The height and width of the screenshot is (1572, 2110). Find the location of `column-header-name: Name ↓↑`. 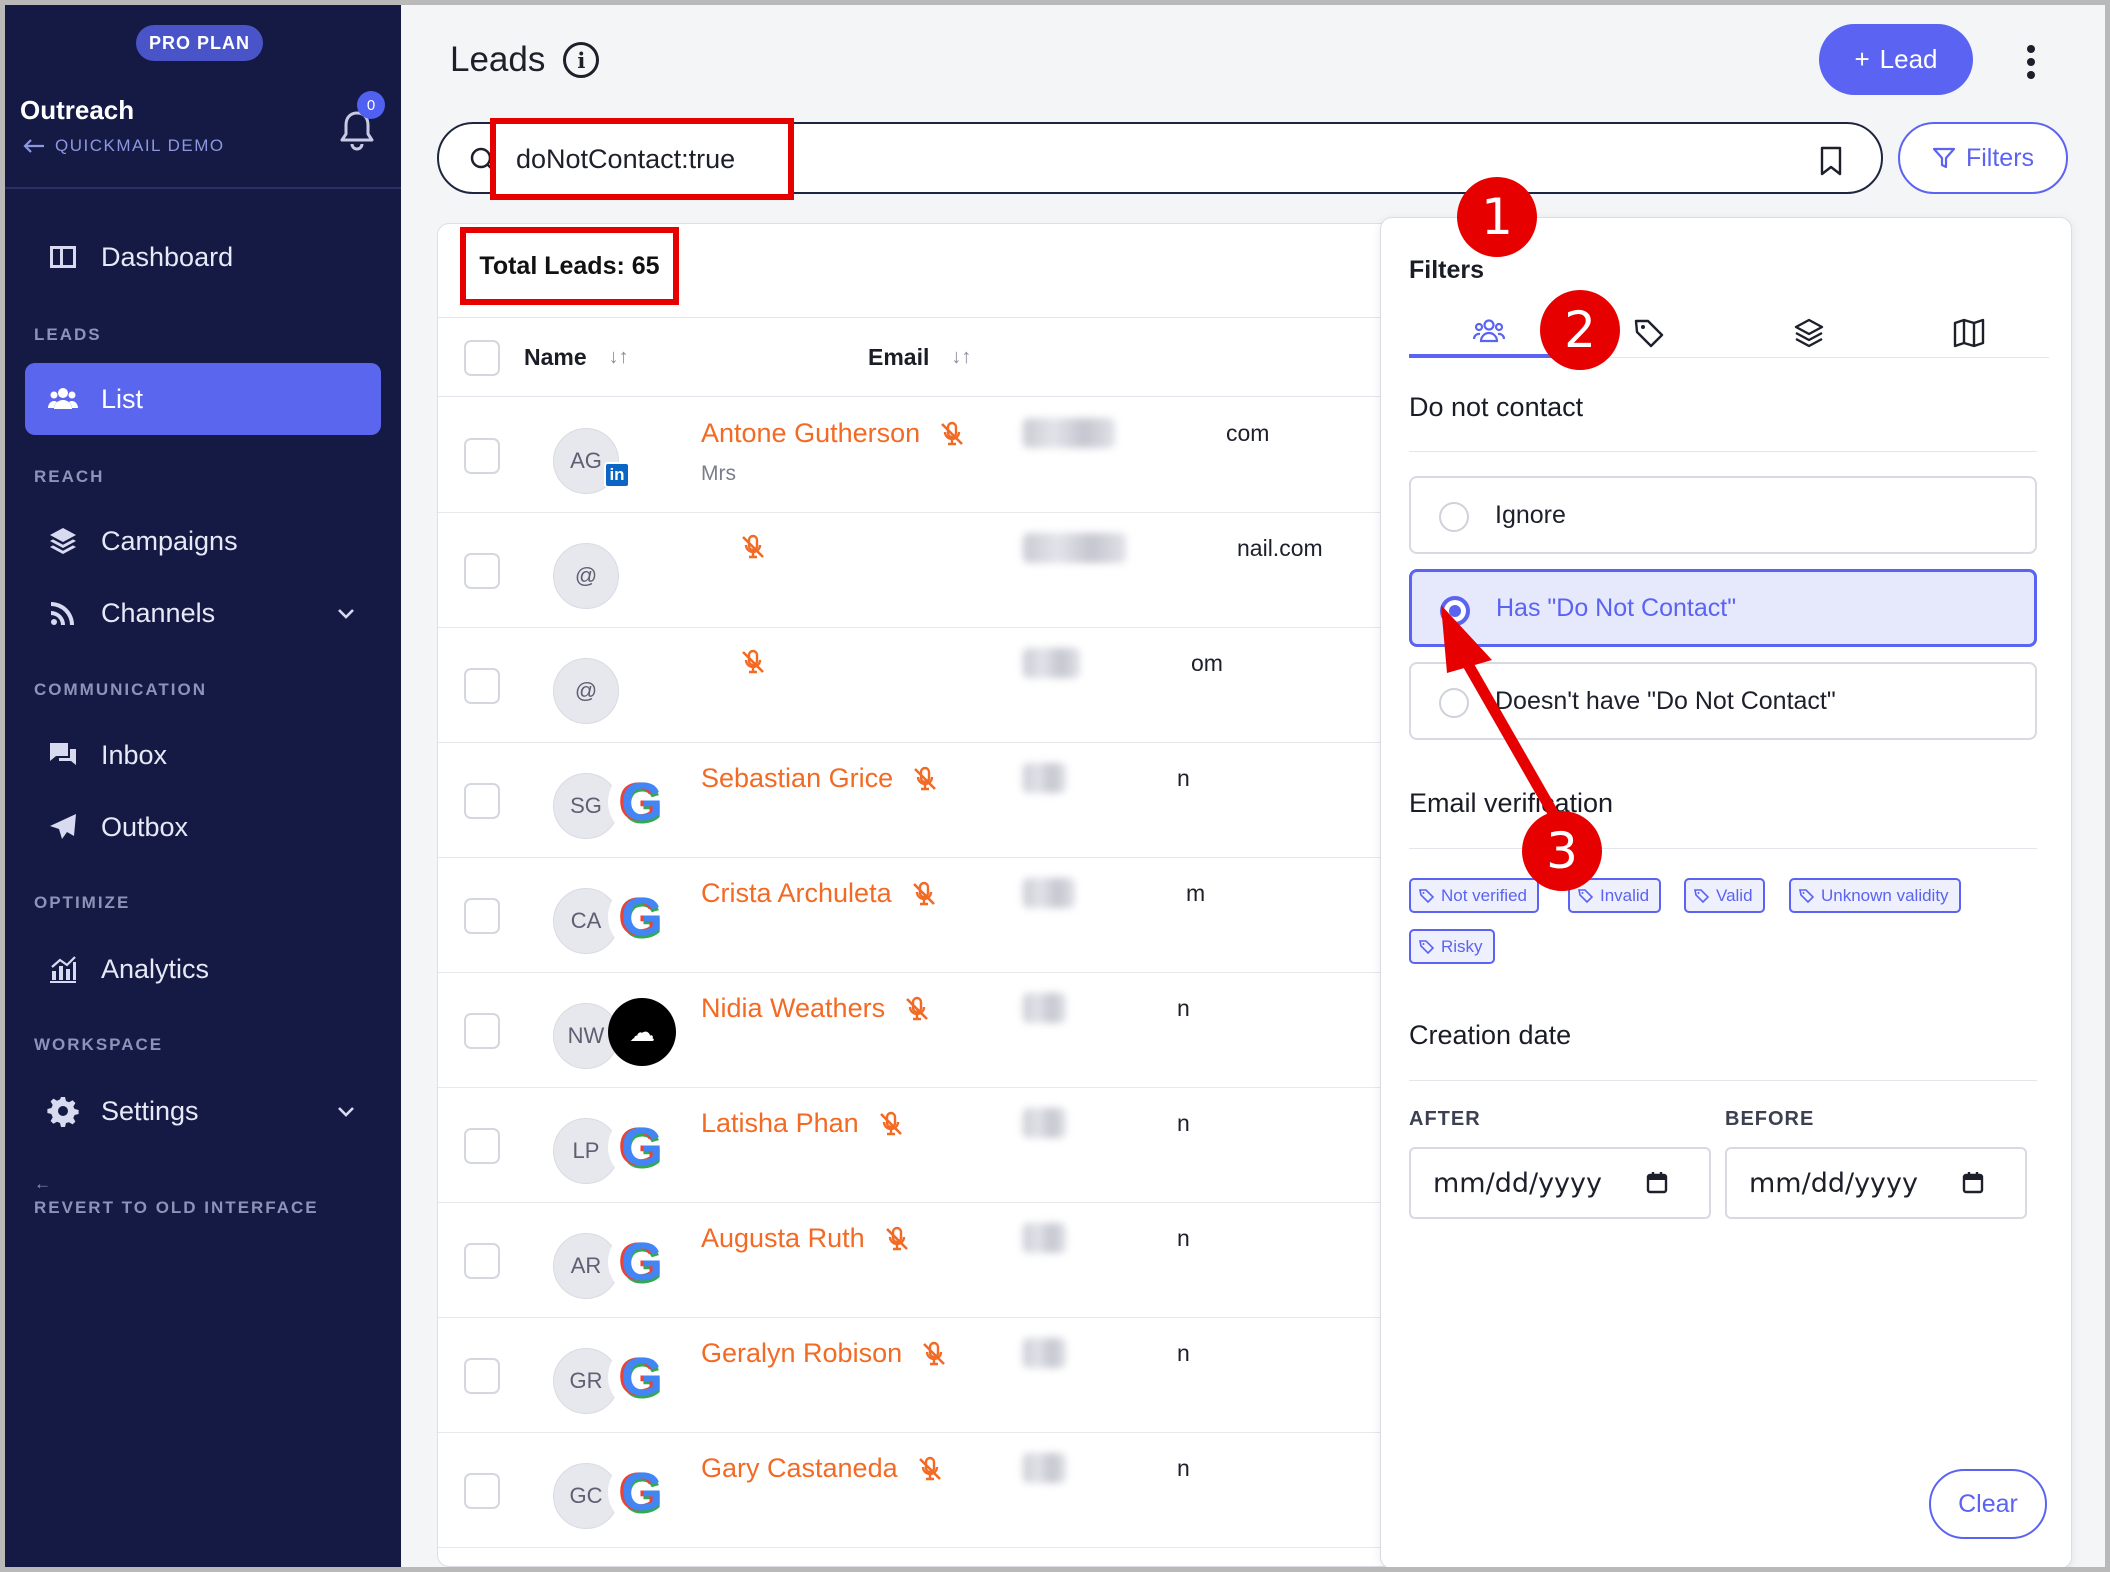

column-header-name: Name ↓↑ is located at coordinates (576, 357).